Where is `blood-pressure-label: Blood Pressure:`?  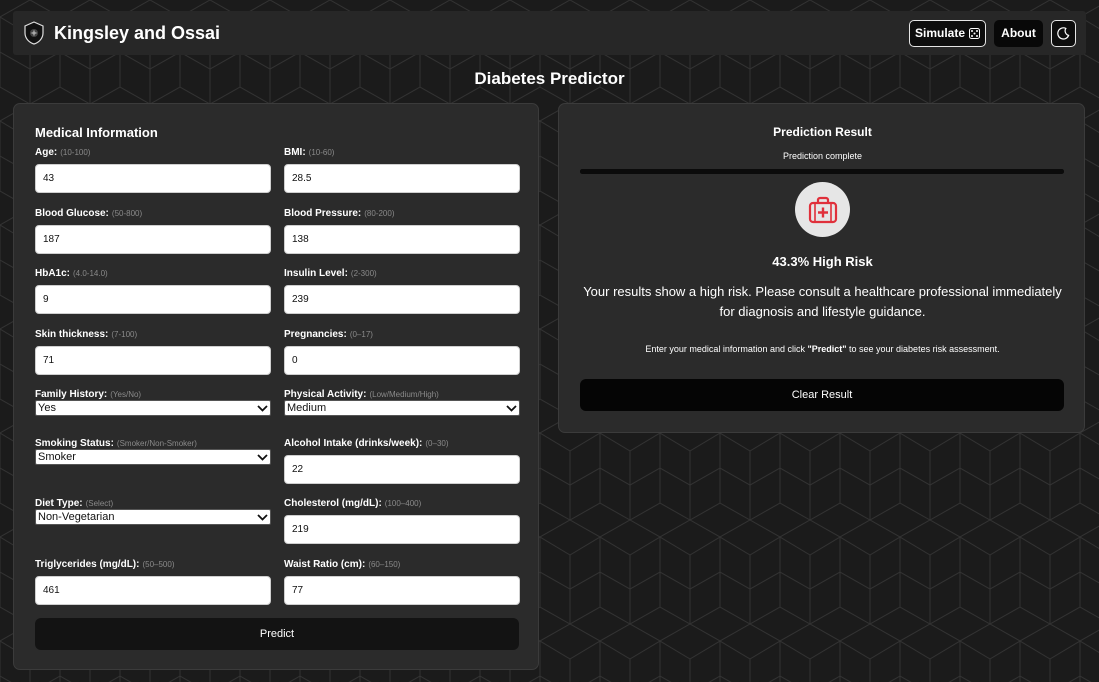 blood-pressure-label: Blood Pressure: is located at coordinates (323, 213).